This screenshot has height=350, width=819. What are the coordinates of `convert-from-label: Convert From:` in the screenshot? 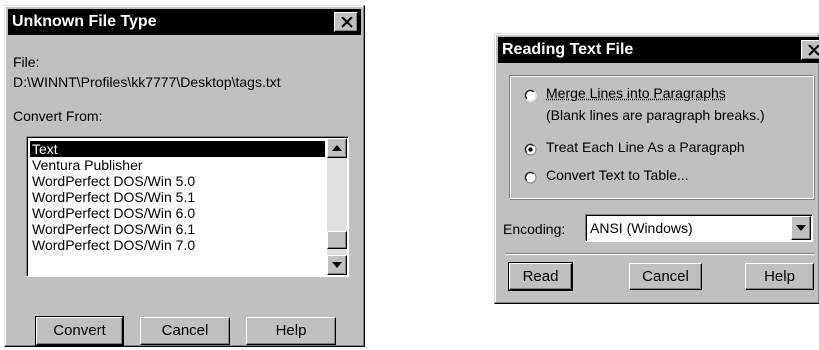 It's located at (58, 116).